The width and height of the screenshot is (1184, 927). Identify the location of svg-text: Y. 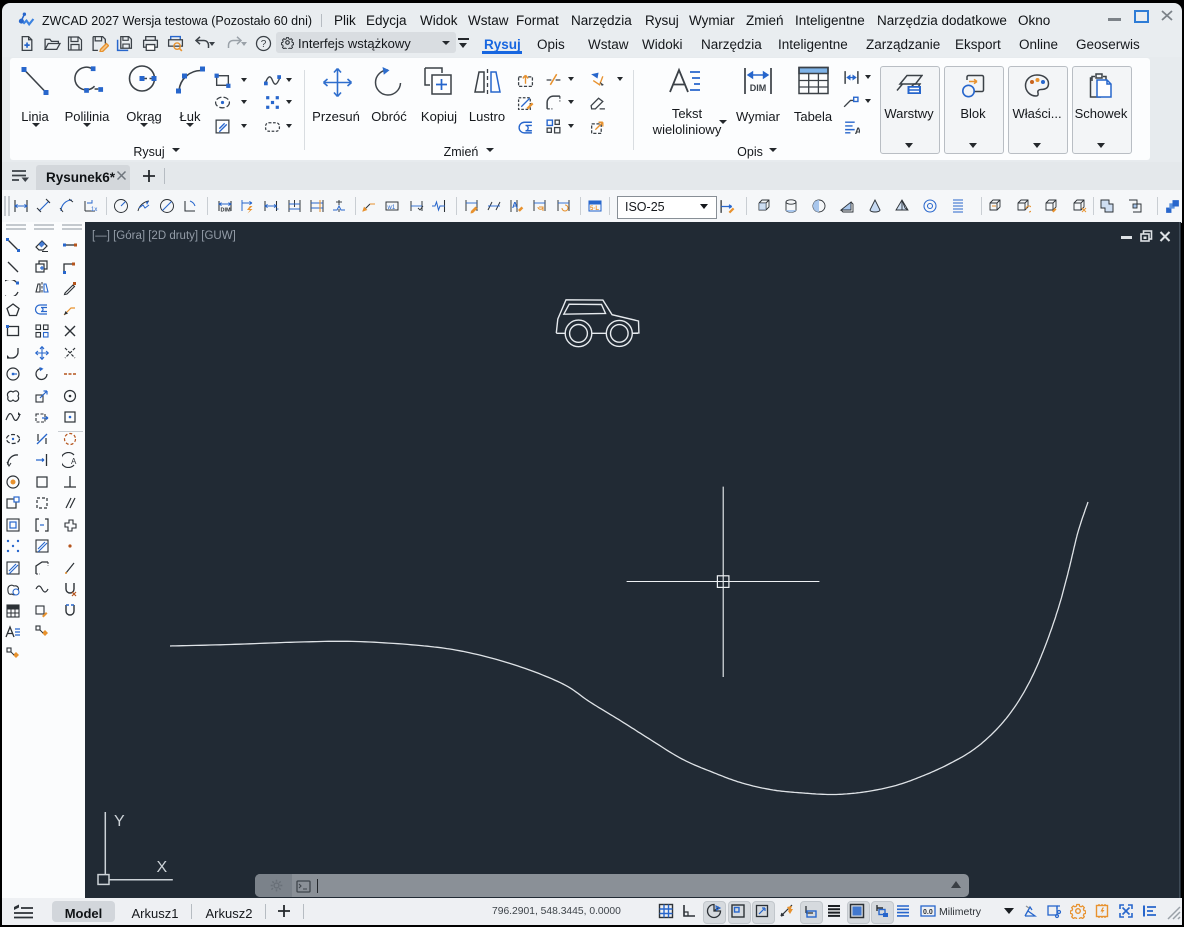
(119, 821).